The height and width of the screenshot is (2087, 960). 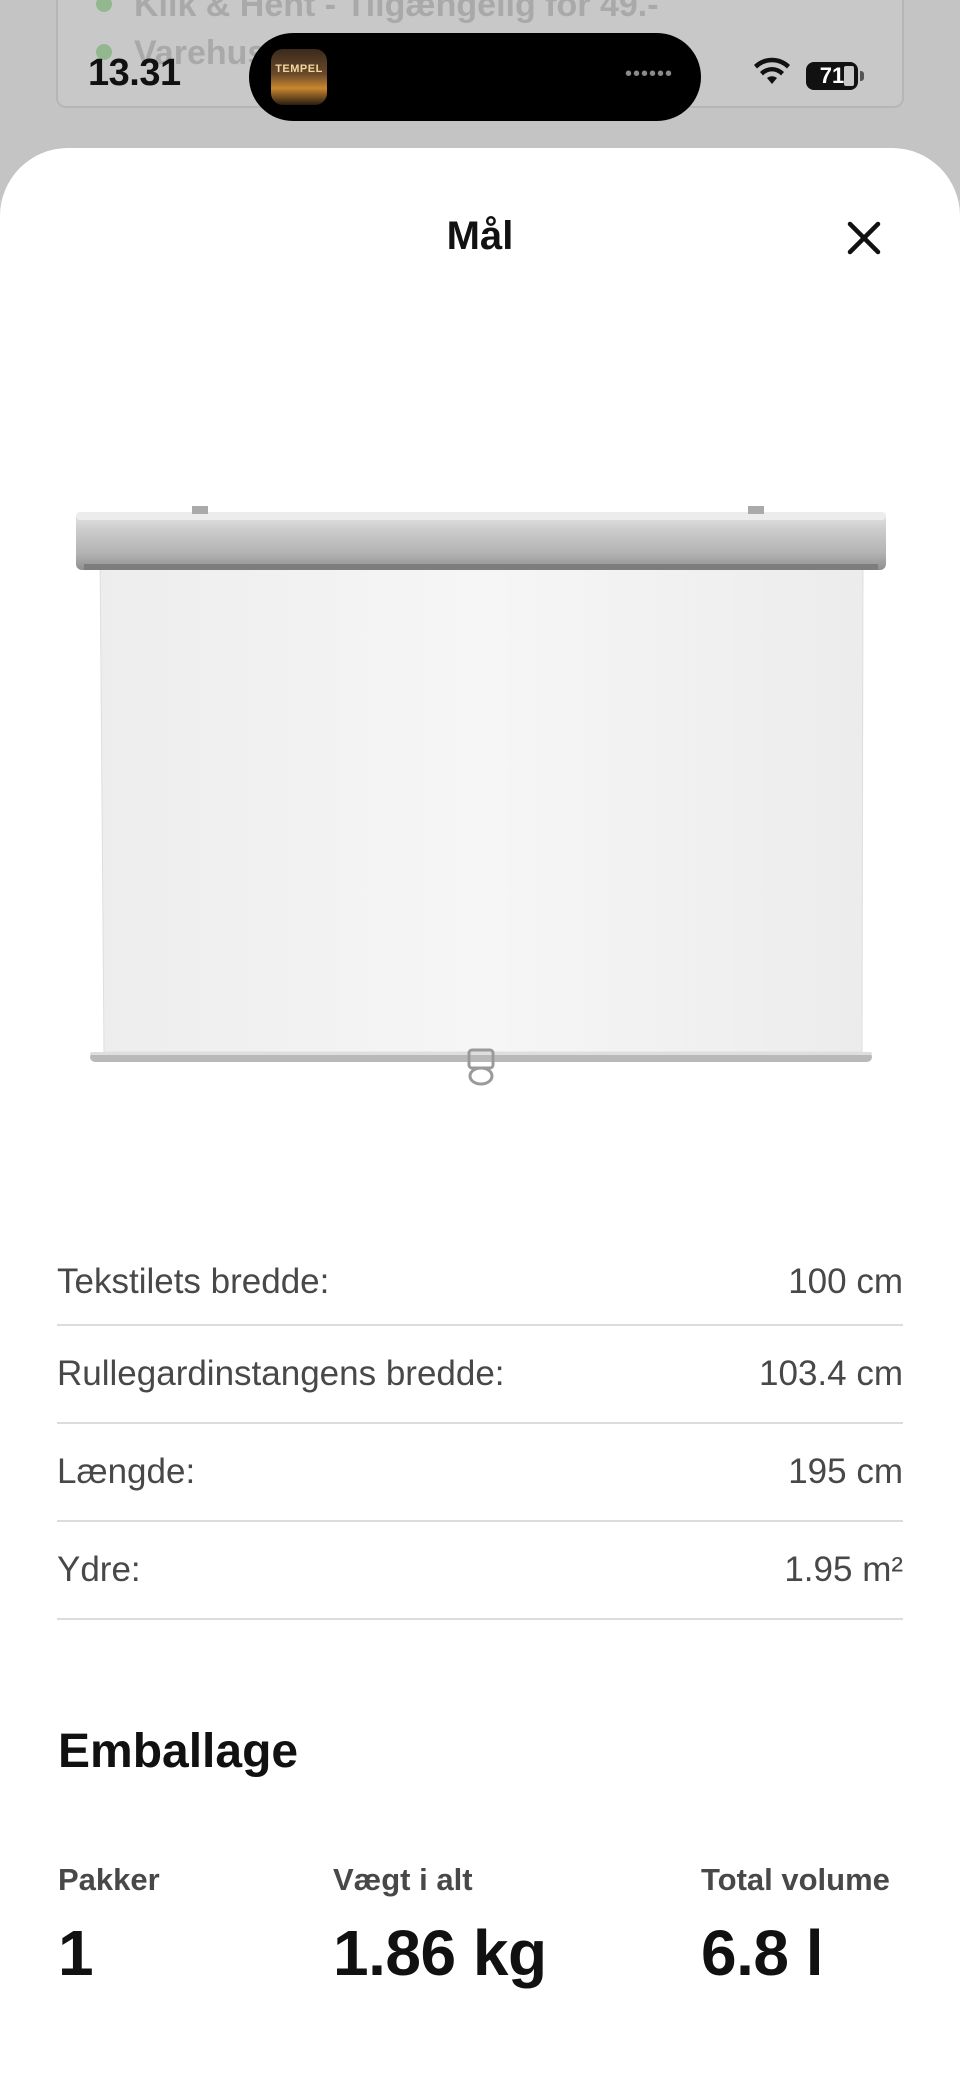 I want to click on dimension-row: Længde: 195 cm, so click(x=480, y=1473).